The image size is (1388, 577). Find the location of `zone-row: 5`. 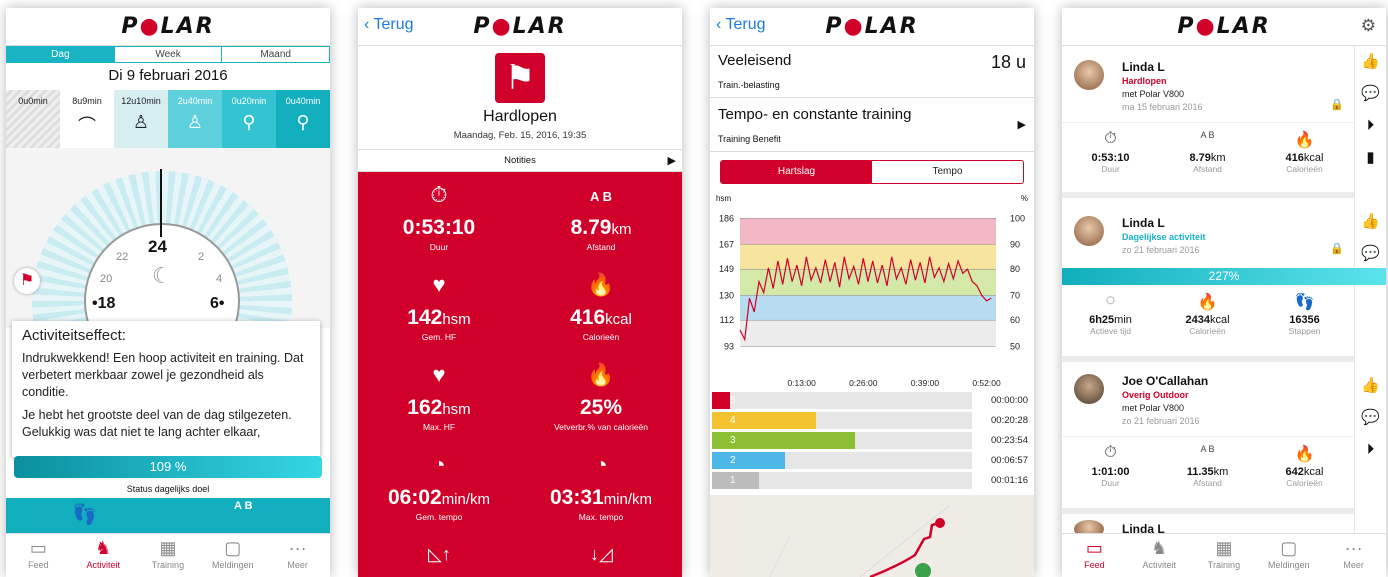

zone-row: 5 is located at coordinates (842, 400).